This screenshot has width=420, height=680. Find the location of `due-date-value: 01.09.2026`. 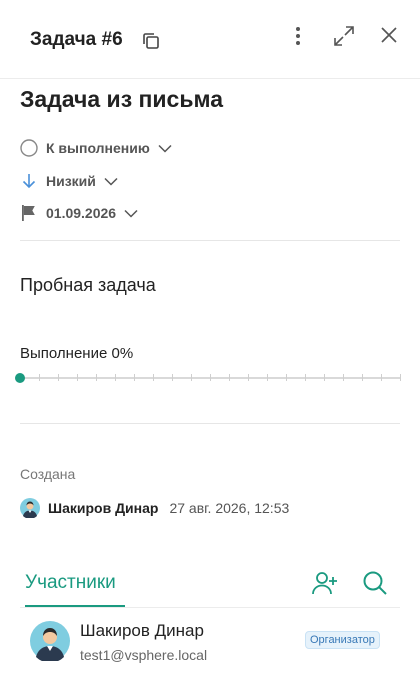

due-date-value: 01.09.2026 is located at coordinates (81, 213).